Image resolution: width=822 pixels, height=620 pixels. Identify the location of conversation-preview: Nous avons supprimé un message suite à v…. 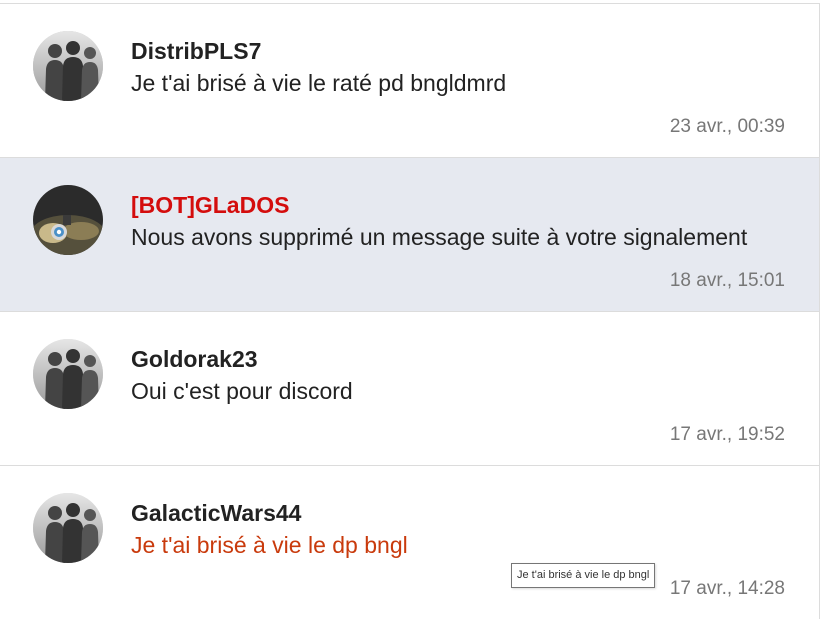
(439, 237).